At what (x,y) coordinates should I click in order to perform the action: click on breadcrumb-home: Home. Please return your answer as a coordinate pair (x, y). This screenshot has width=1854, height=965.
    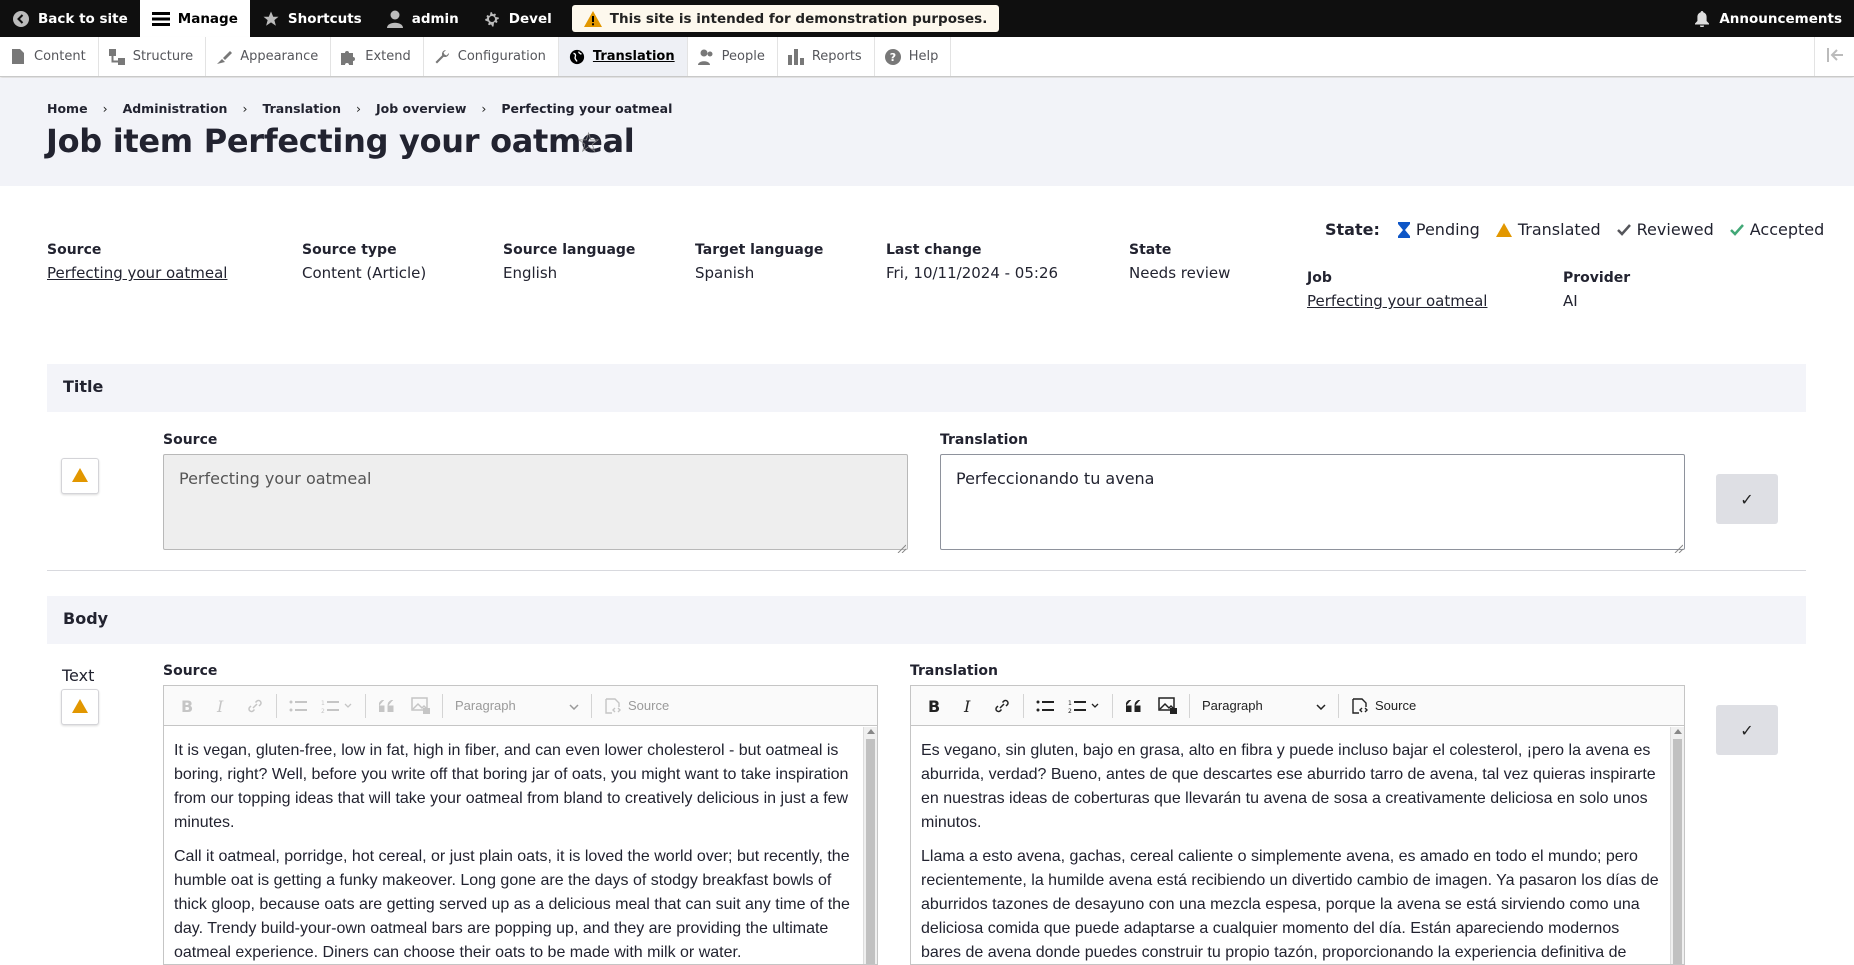
    Looking at the image, I should click on (67, 108).